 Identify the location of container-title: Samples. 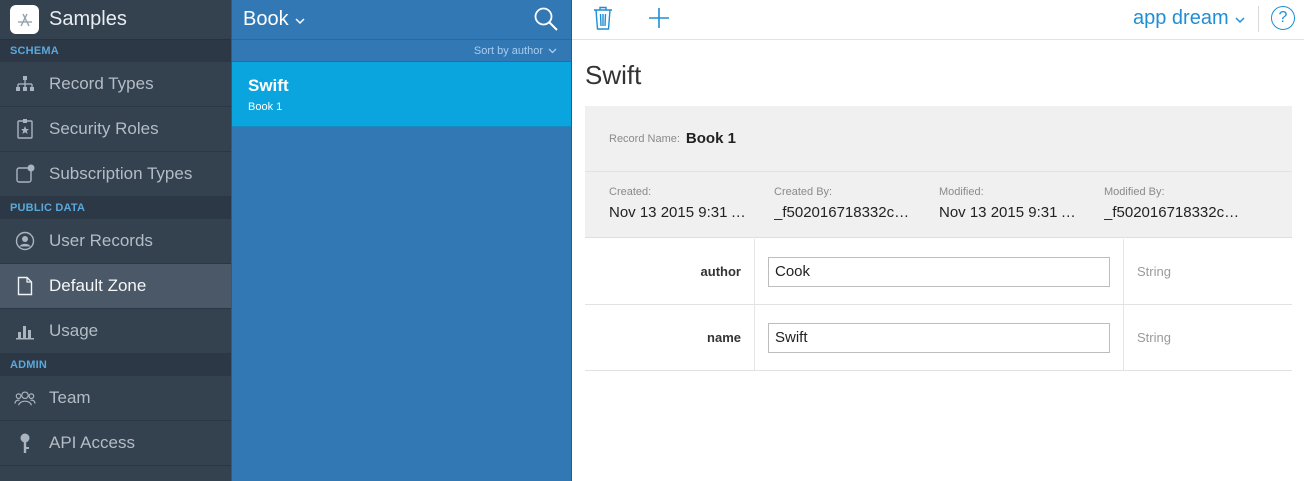
(88, 19).